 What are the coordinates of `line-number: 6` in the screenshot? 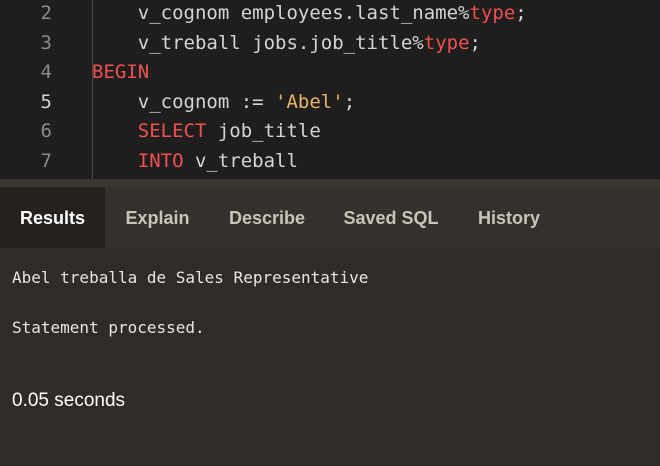 It's located at (46, 131).